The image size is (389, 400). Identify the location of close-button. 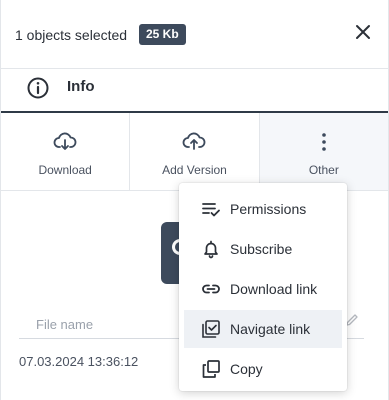
(363, 32).